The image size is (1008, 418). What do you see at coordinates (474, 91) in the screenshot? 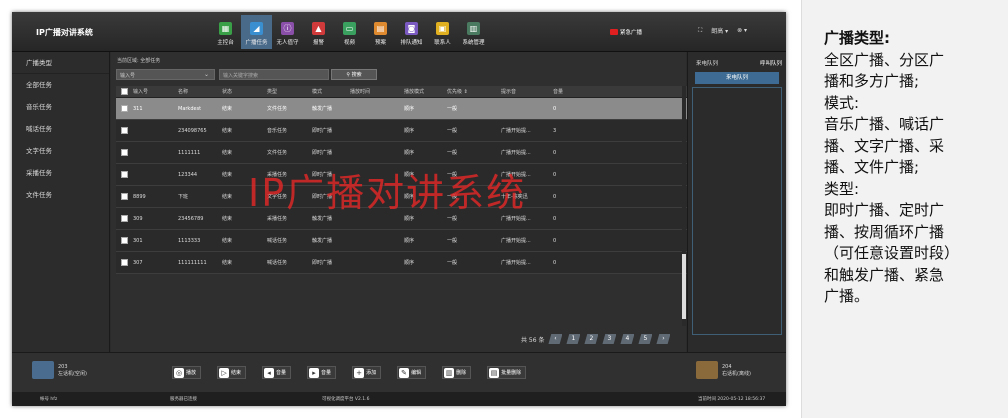
I see `column-header: 优先级 ⇕` at bounding box center [474, 91].